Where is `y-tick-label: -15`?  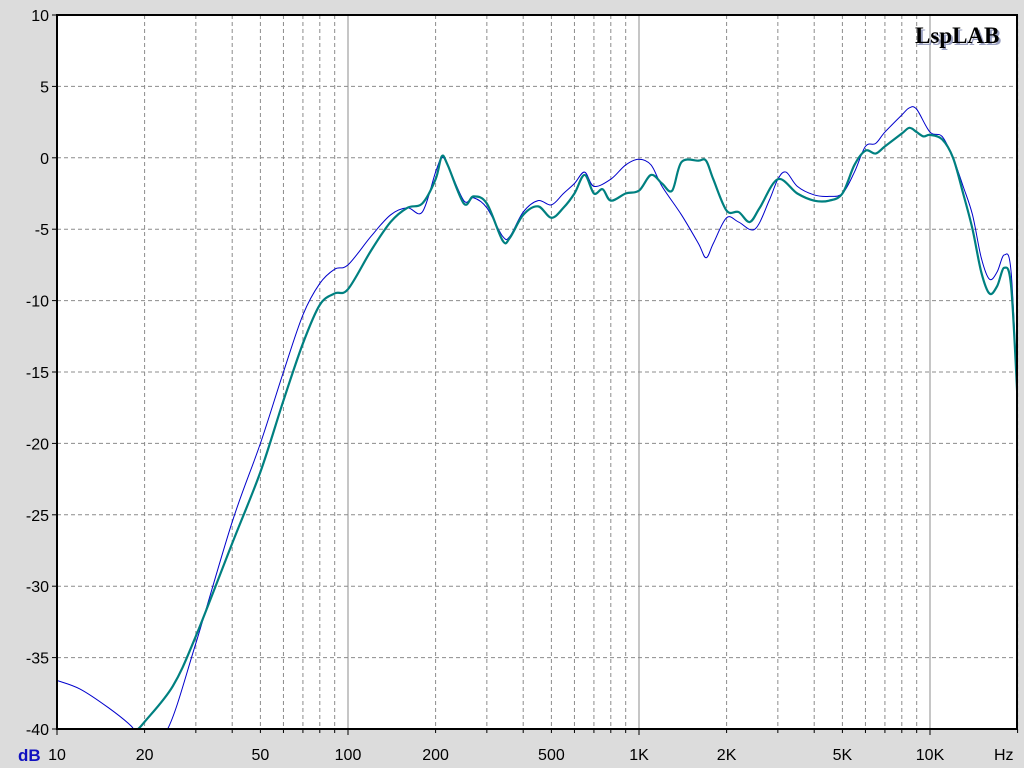 y-tick-label: -15 is located at coordinates (37, 373).